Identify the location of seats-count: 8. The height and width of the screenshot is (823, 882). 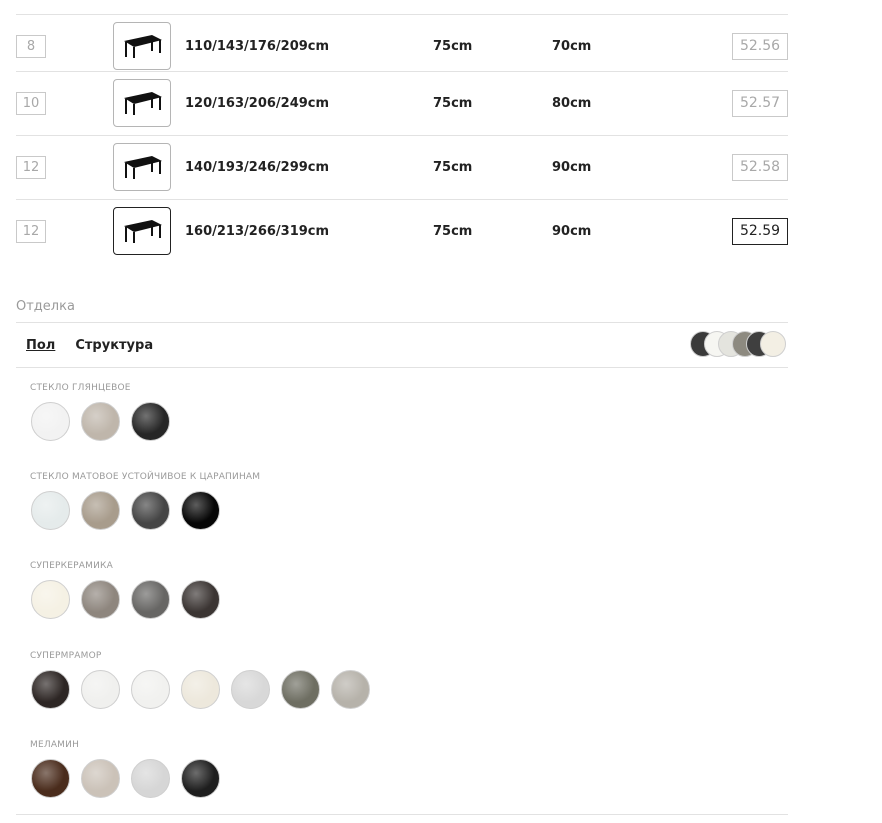
(31, 46).